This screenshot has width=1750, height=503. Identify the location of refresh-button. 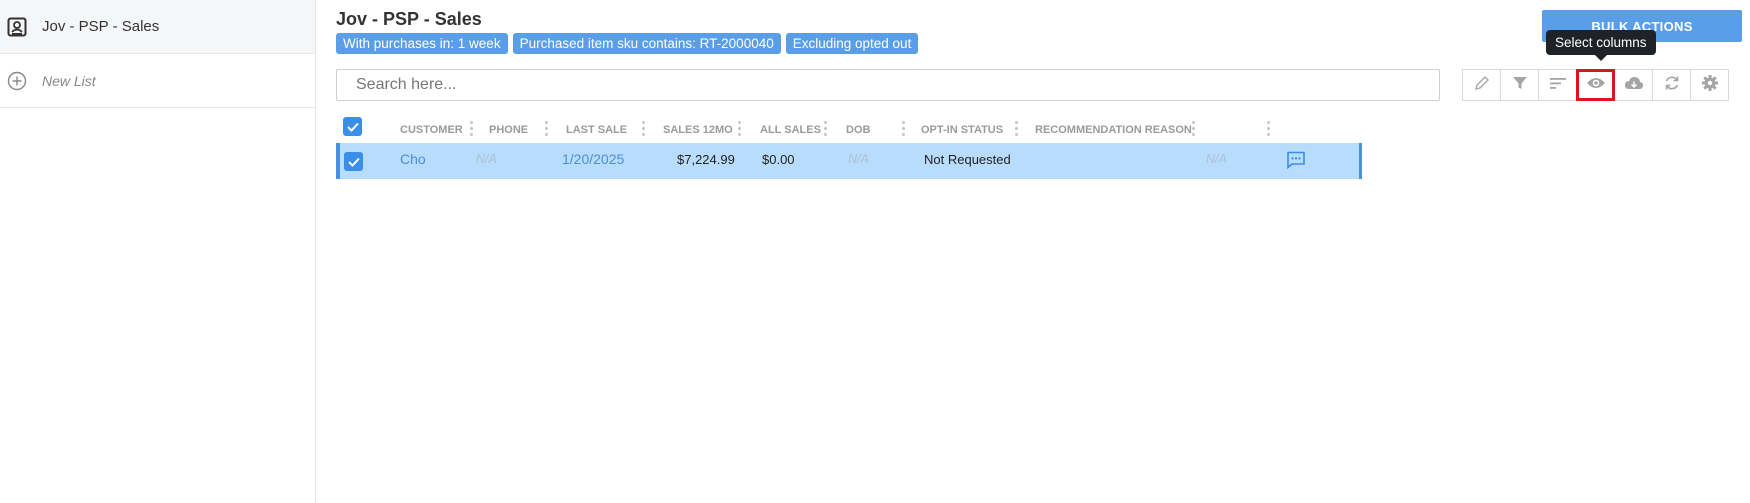
(1671, 85).